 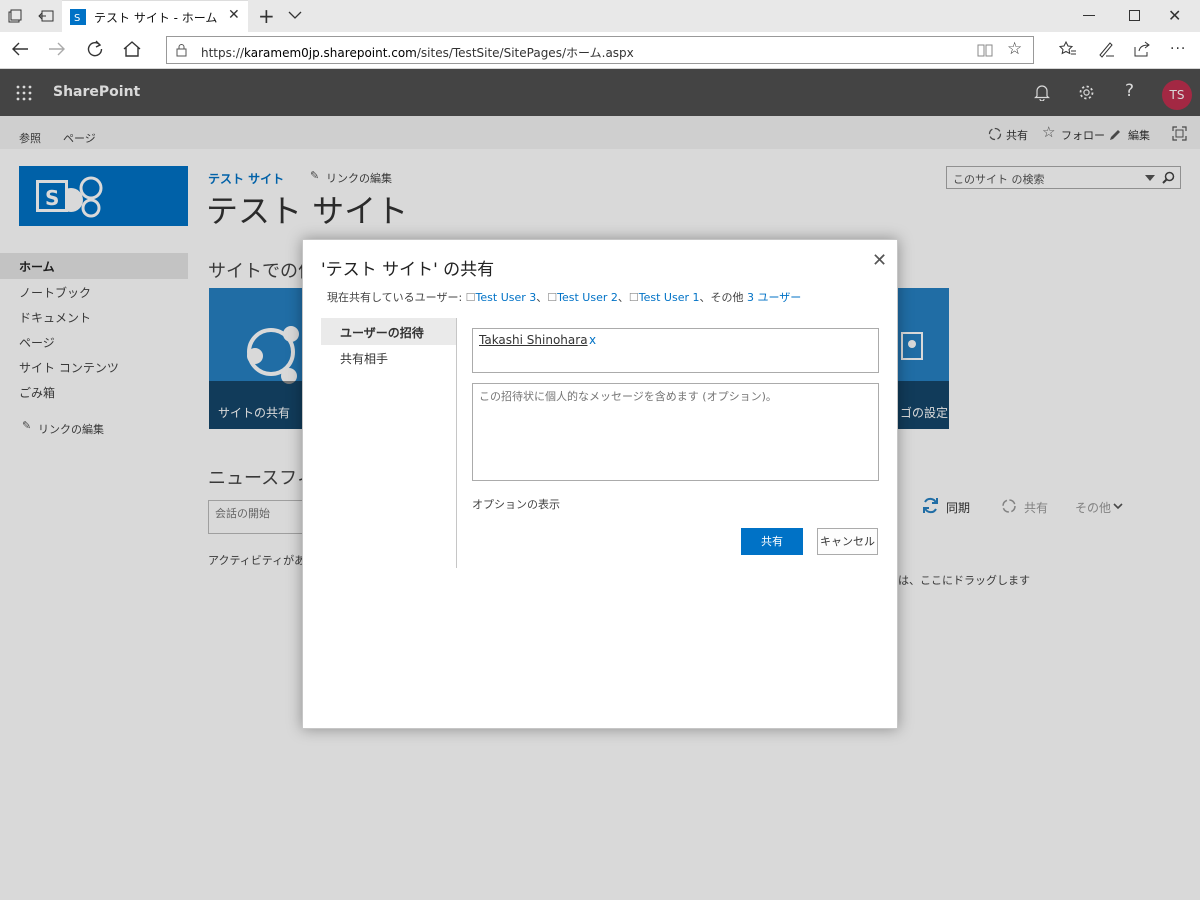 I want to click on people-picker-input: Takashi Shinohara x, so click(x=675, y=350).